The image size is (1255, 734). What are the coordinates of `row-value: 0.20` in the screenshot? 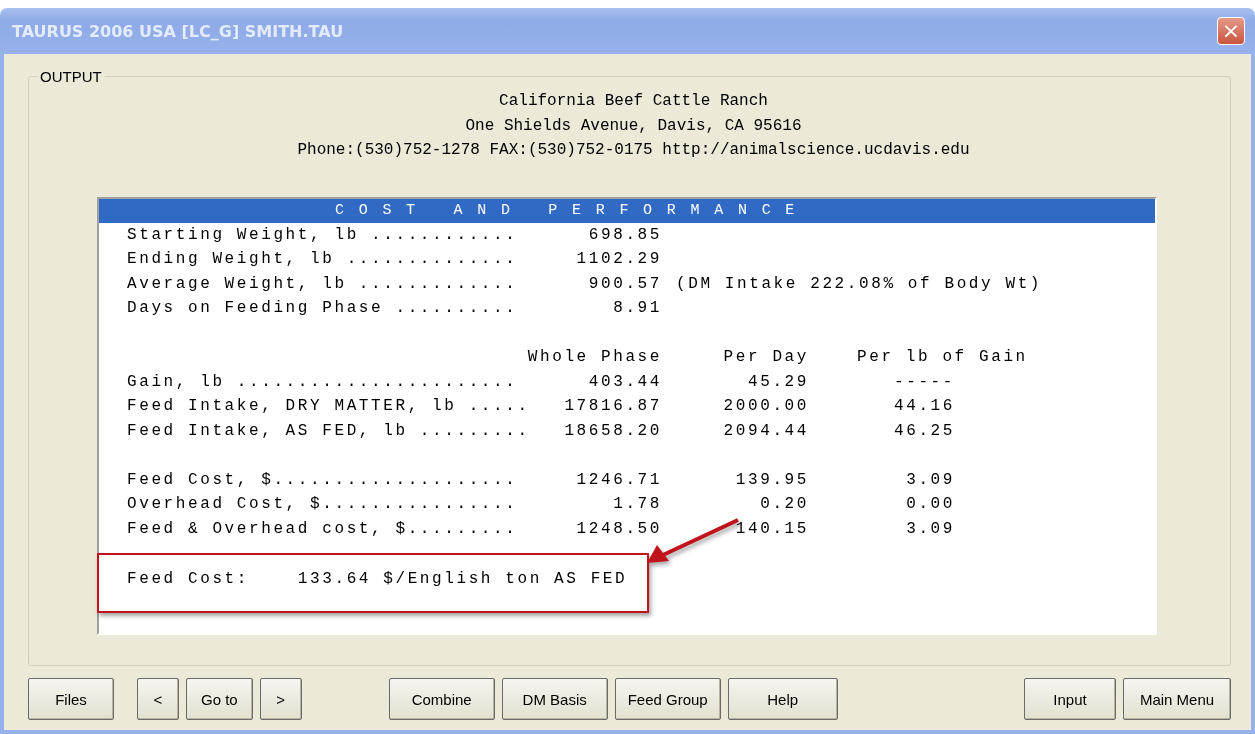 It's located at (784, 504).